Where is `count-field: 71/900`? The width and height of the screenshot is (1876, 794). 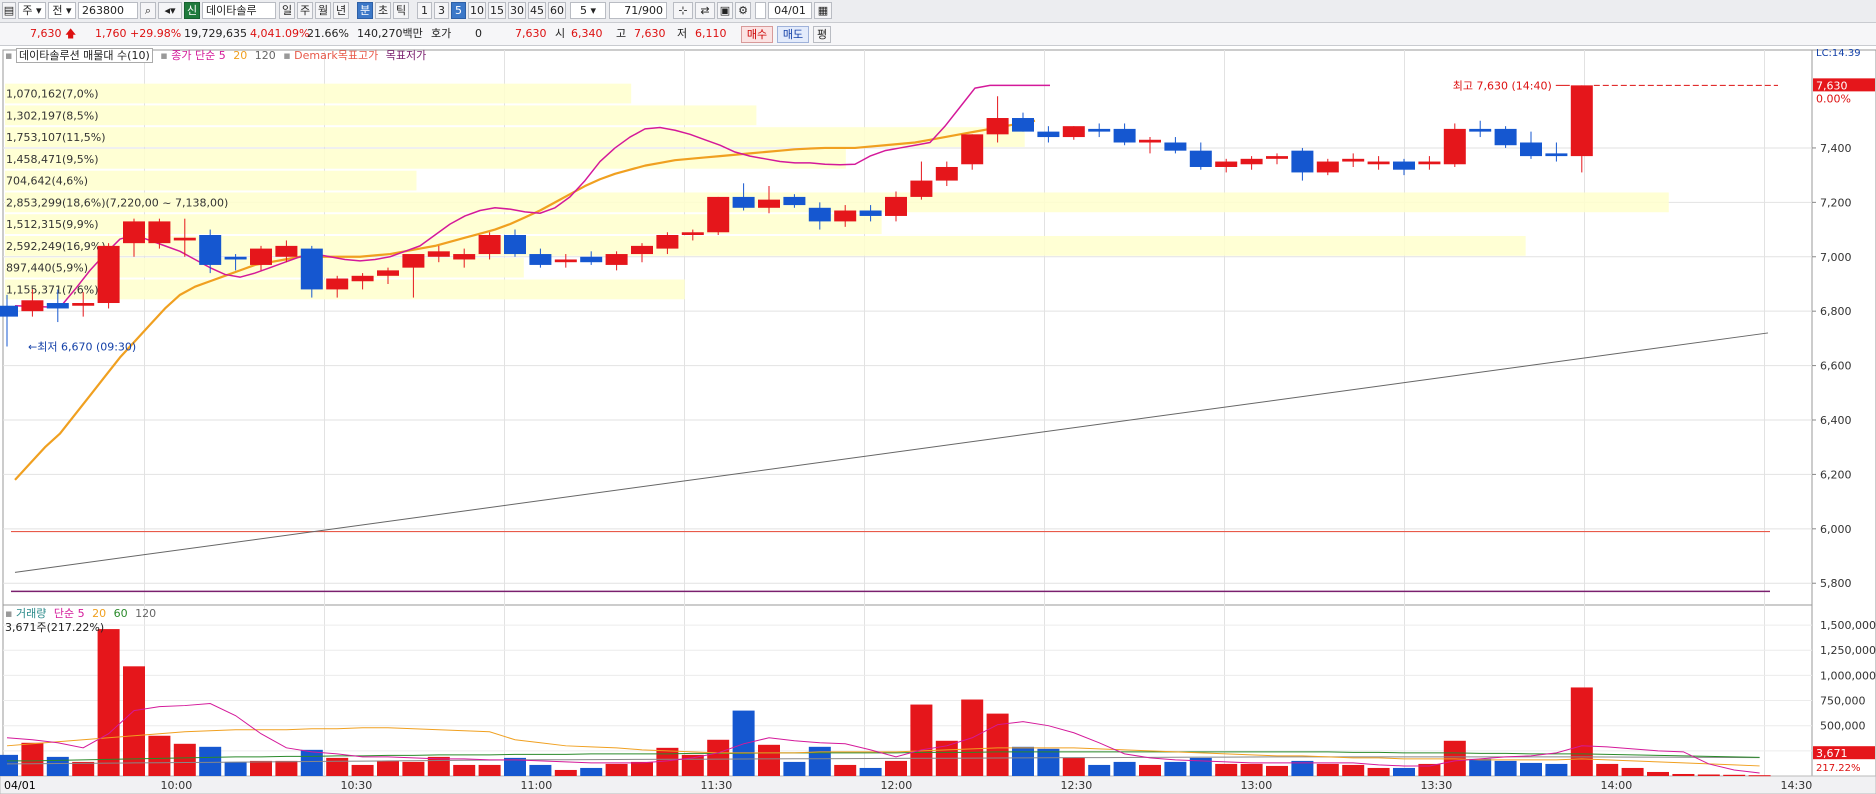
count-field: 71/900 is located at coordinates (638, 10).